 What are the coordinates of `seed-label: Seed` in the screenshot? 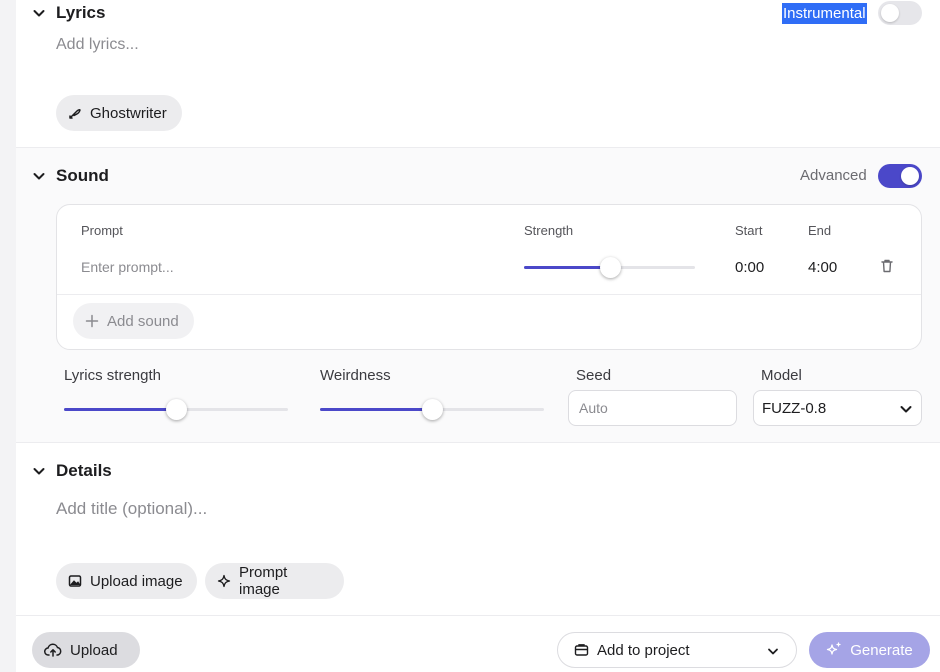 It's located at (594, 375).